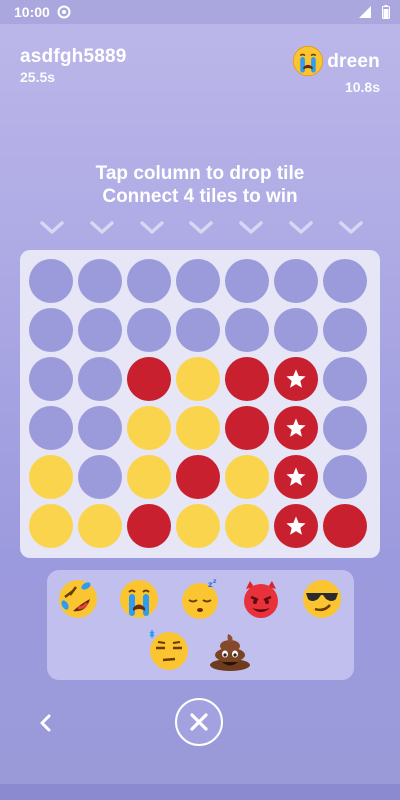 This screenshot has width=400, height=800. I want to click on player-right-timer: 10.8s, so click(362, 87).